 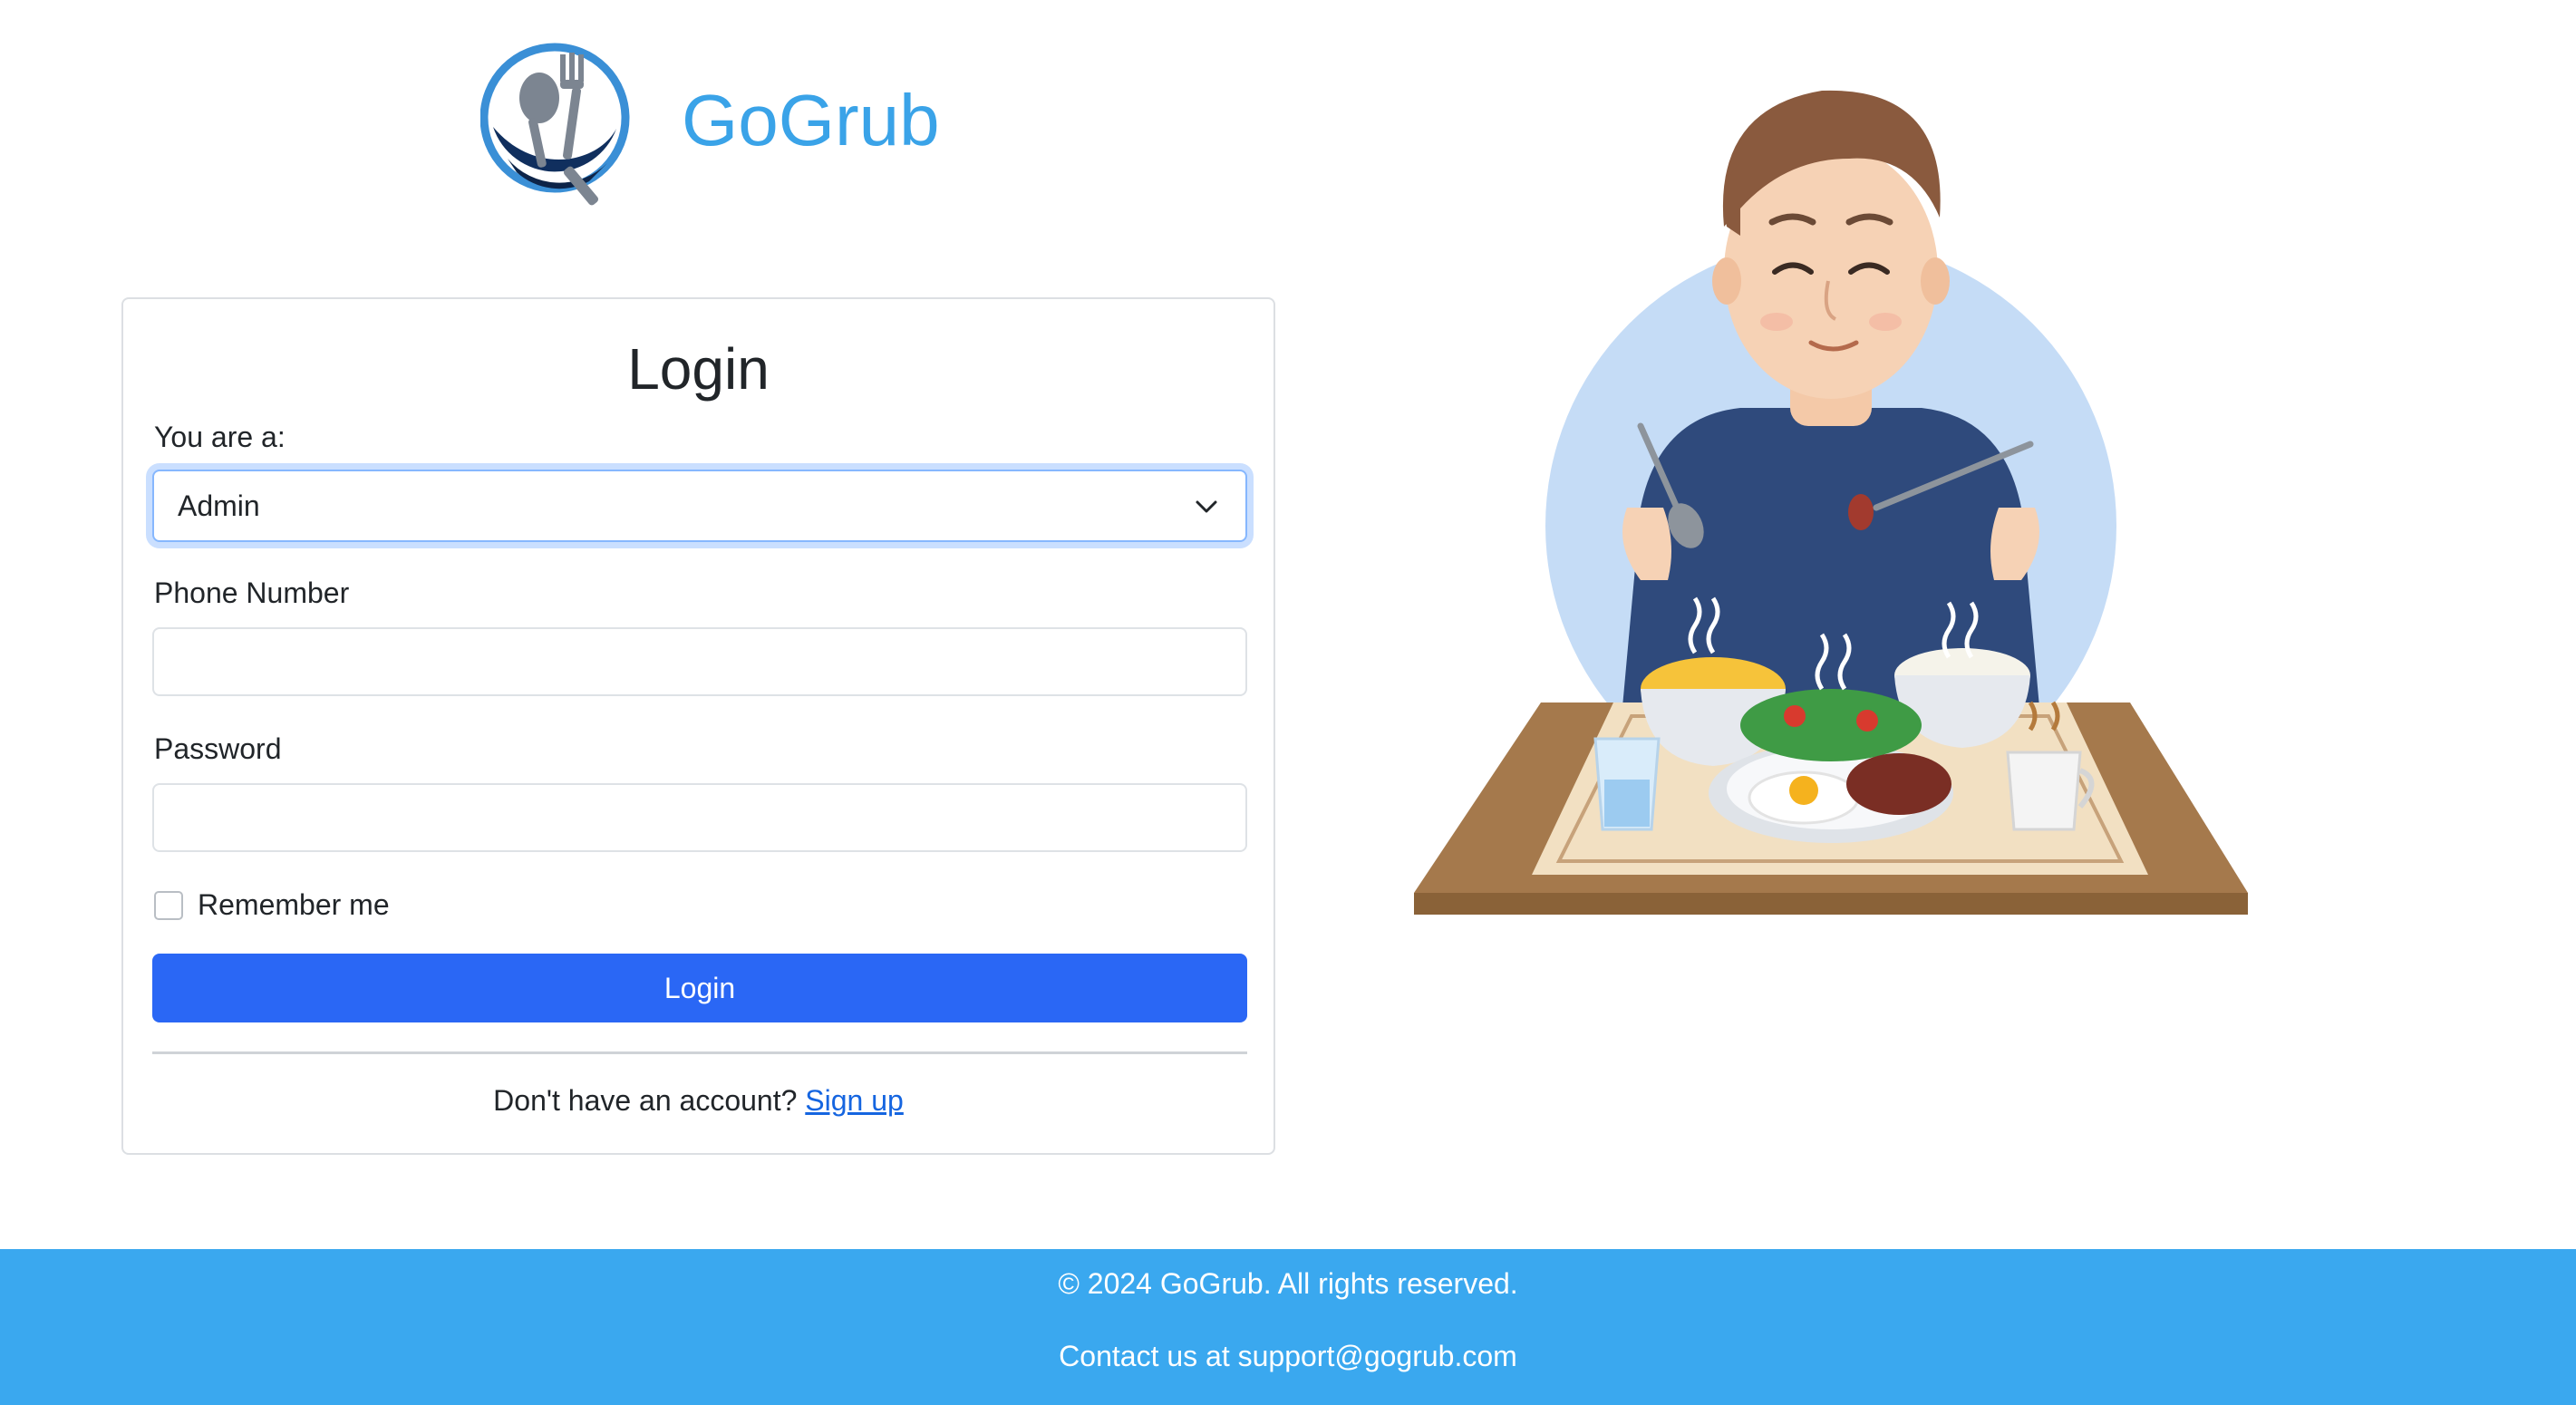 What do you see at coordinates (555, 125) in the screenshot?
I see `fork-spoon-logo-icon` at bounding box center [555, 125].